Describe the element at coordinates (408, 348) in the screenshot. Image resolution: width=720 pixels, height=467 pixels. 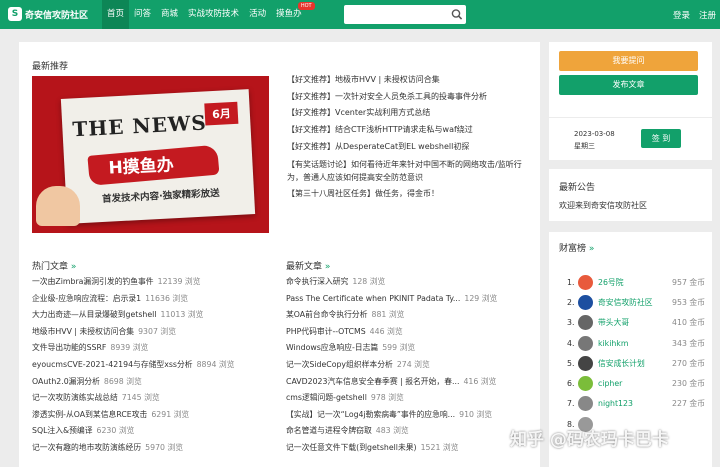
I see `list-item: Windows应急响应-日志篇 599 浏览` at that location.